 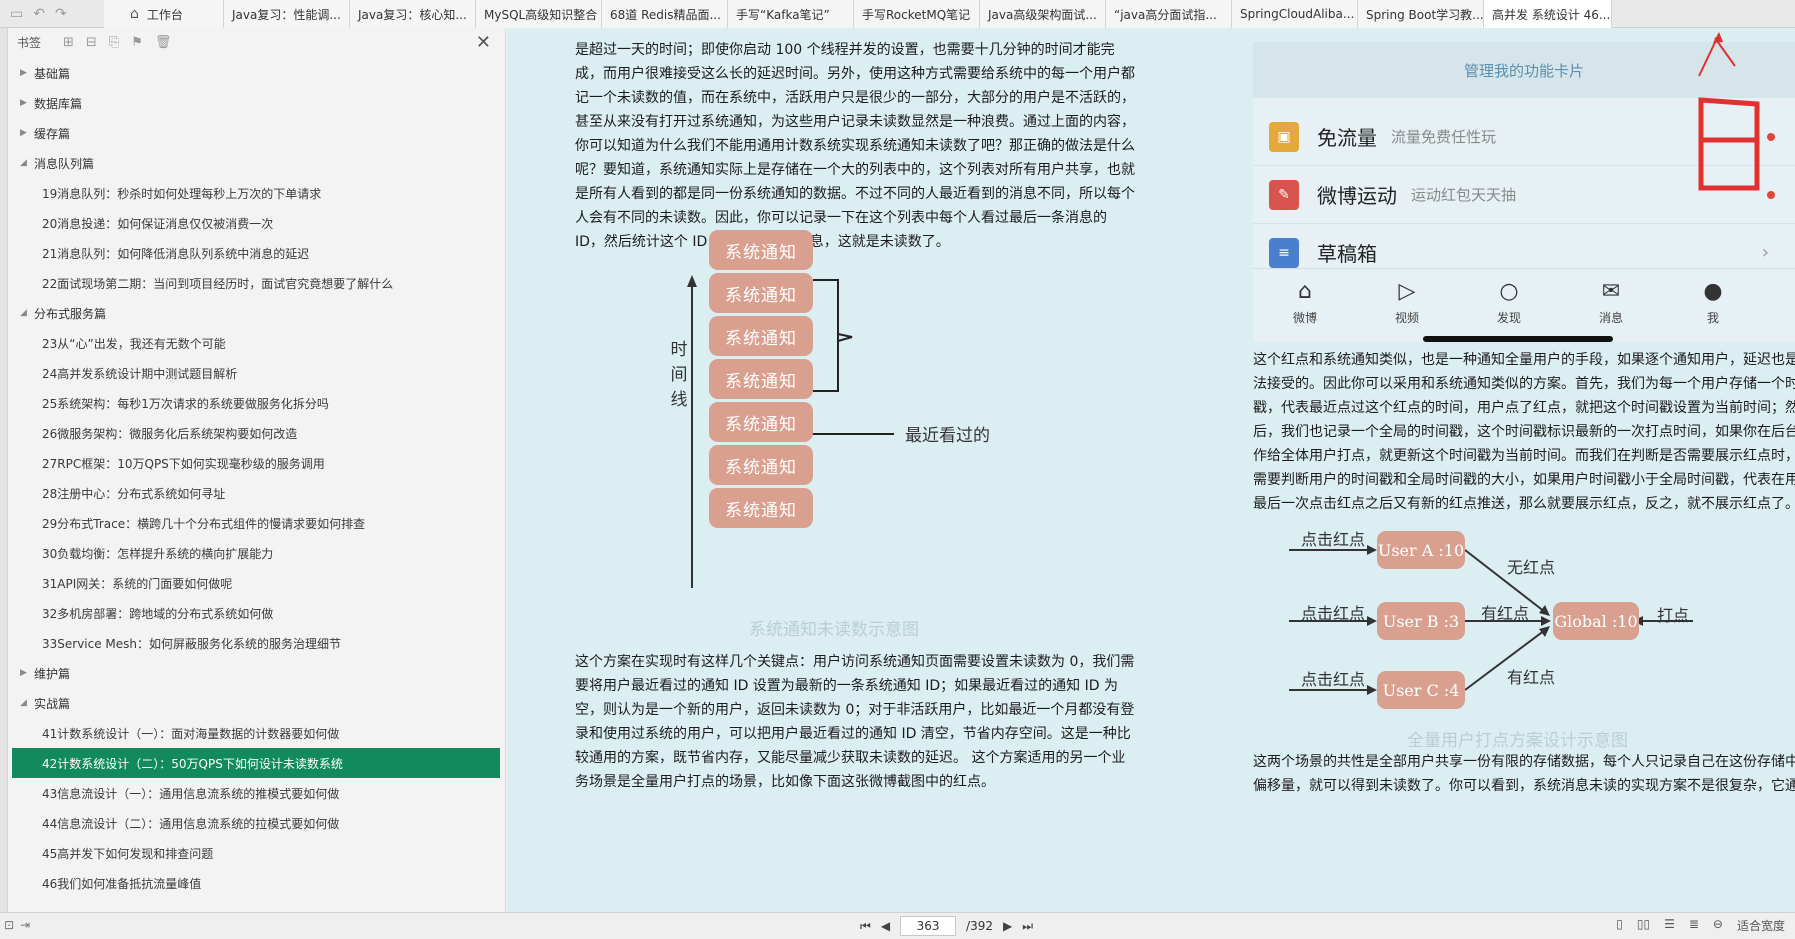 What do you see at coordinates (1524, 384) in the screenshot?
I see `text-line: 法接受的。因此你可以采用和系统通知类似的方案。首先，我们为每一个用户存储一个时间` at bounding box center [1524, 384].